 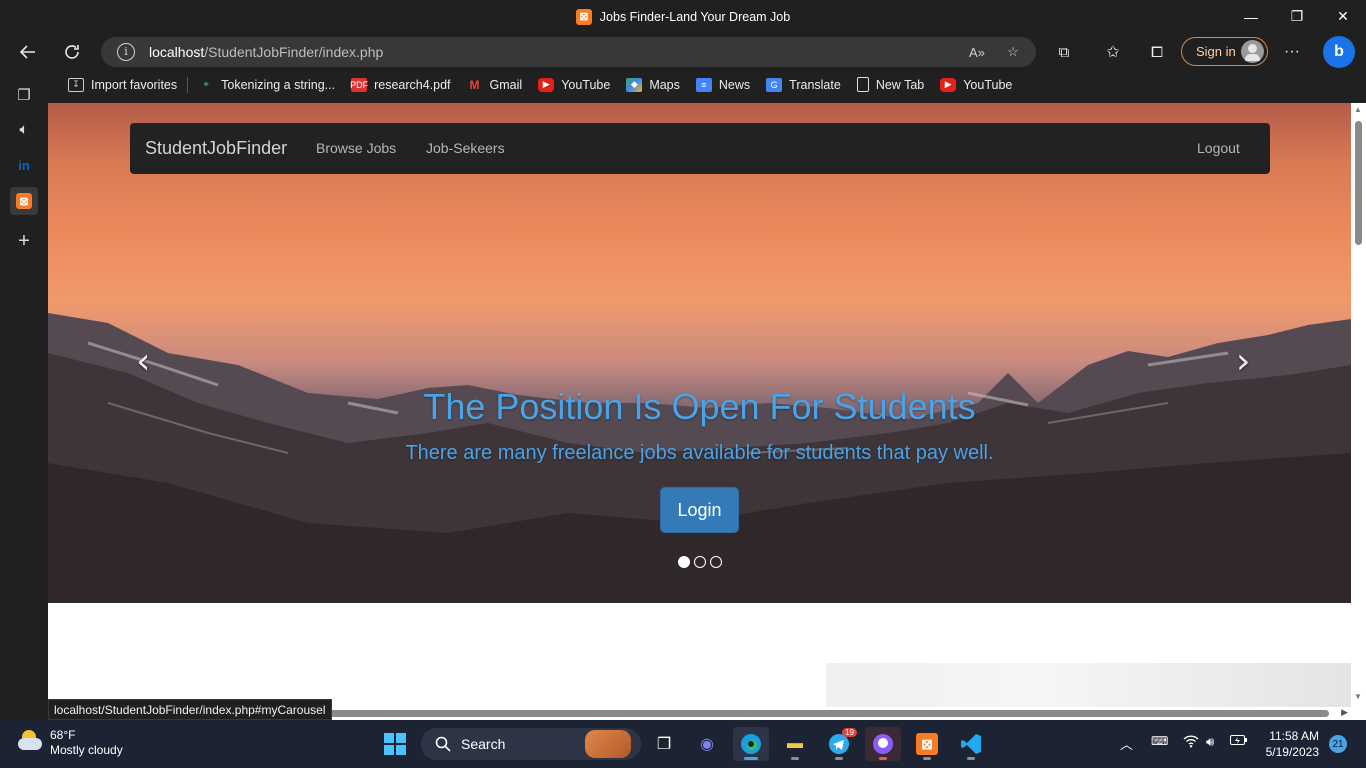 I want to click on favorite-news: ≡ News, so click(x=723, y=85).